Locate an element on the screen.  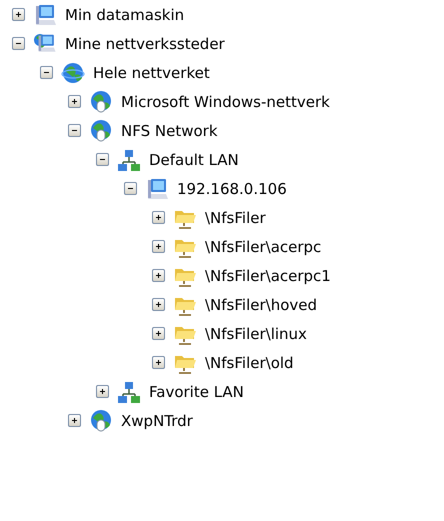
tree-item-label: Favorite LAN is located at coordinates (196, 392).